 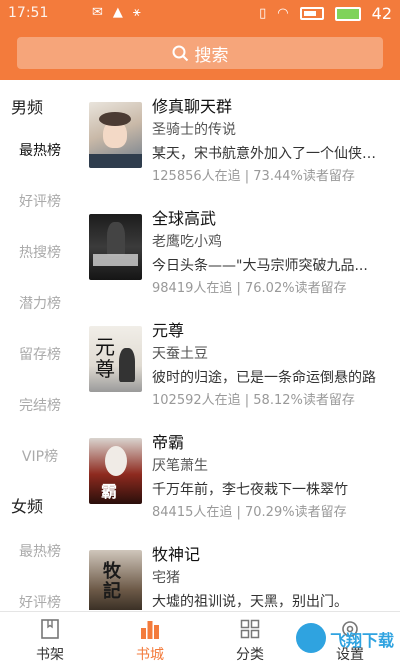 What do you see at coordinates (253, 176) in the screenshot?
I see `book-stats: 125856人在追 | 73.44%读者留存` at bounding box center [253, 176].